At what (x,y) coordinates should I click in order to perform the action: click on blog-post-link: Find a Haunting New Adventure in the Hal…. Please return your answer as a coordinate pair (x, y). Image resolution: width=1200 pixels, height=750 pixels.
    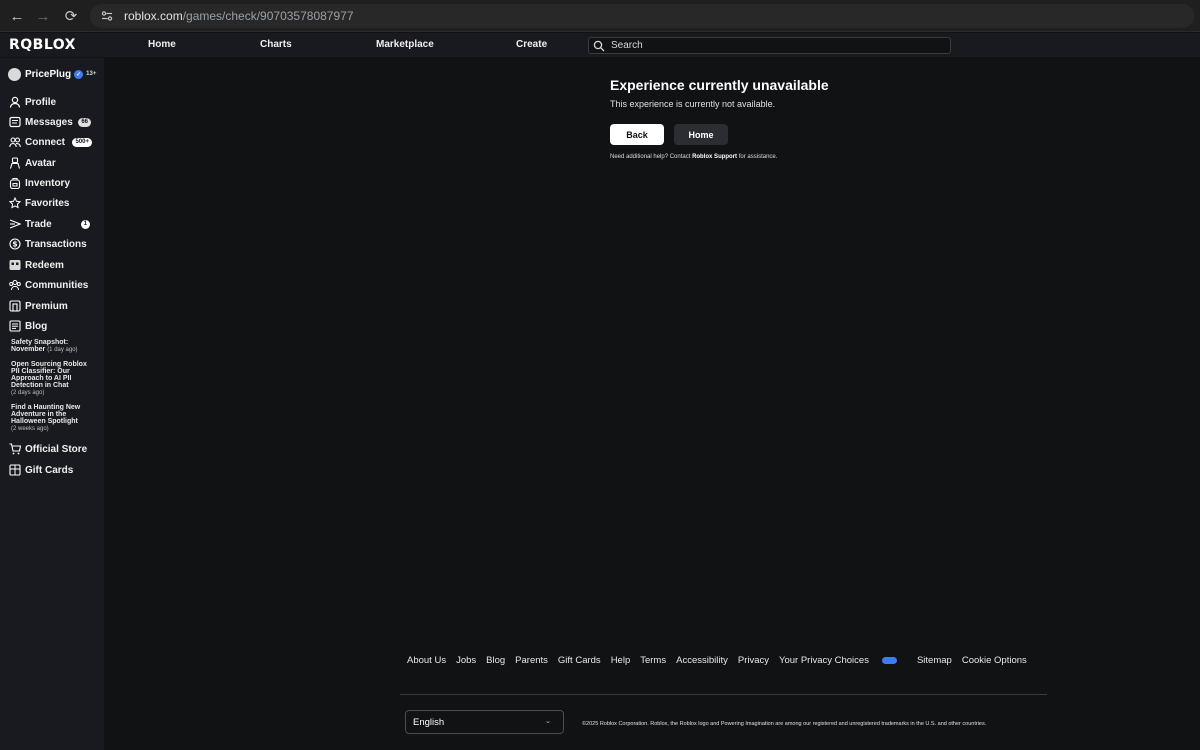
    Looking at the image, I should click on (50, 418).